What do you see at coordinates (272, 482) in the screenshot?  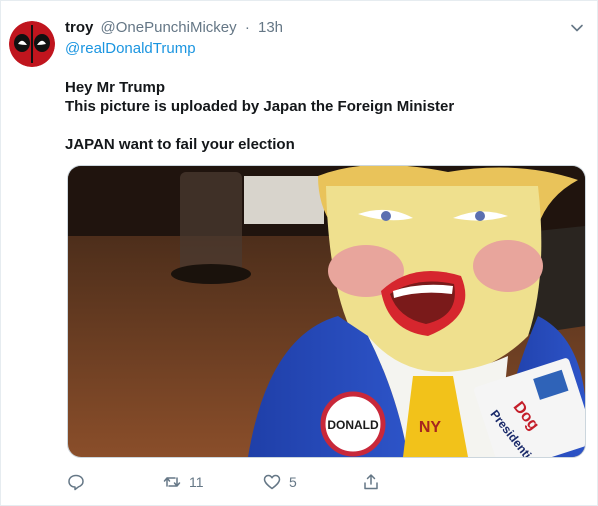 I see `heart-icon` at bounding box center [272, 482].